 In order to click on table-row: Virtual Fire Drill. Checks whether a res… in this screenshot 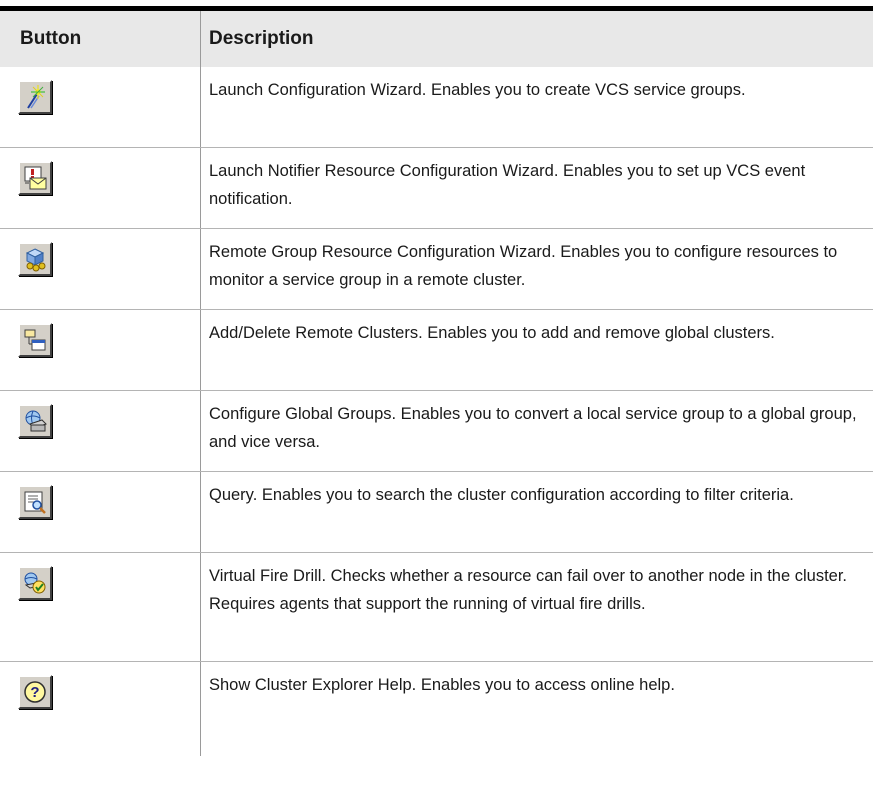, I will do `click(436, 607)`.